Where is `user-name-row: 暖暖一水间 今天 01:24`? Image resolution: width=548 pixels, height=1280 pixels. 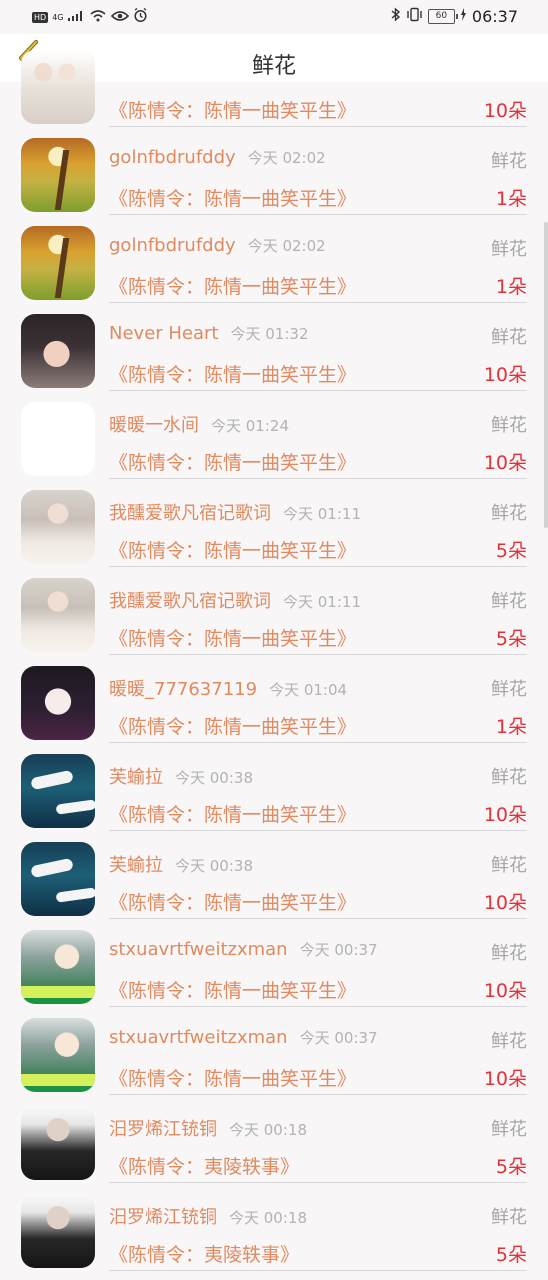 user-name-row: 暖暖一水间 今天 01:24 is located at coordinates (199, 424).